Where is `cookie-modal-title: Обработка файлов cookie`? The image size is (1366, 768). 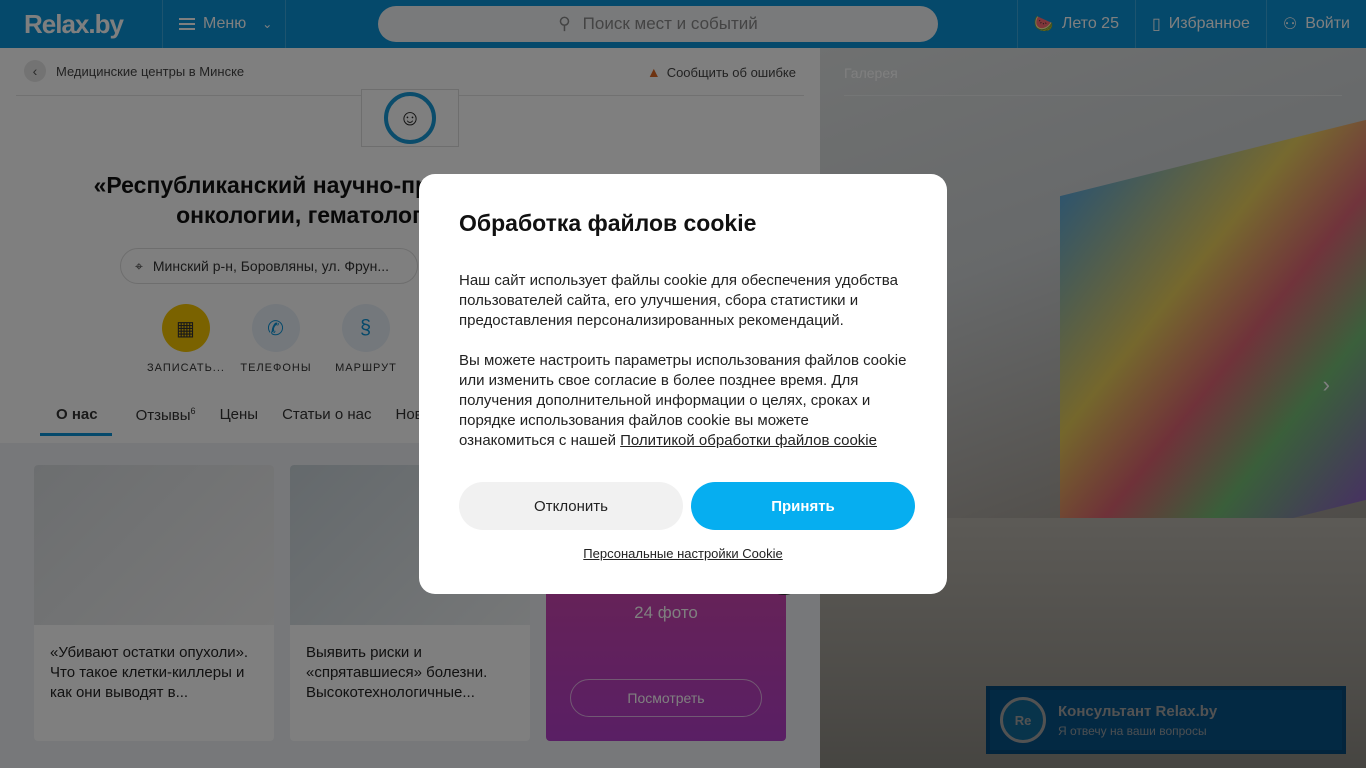 cookie-modal-title: Обработка файлов cookie is located at coordinates (608, 223).